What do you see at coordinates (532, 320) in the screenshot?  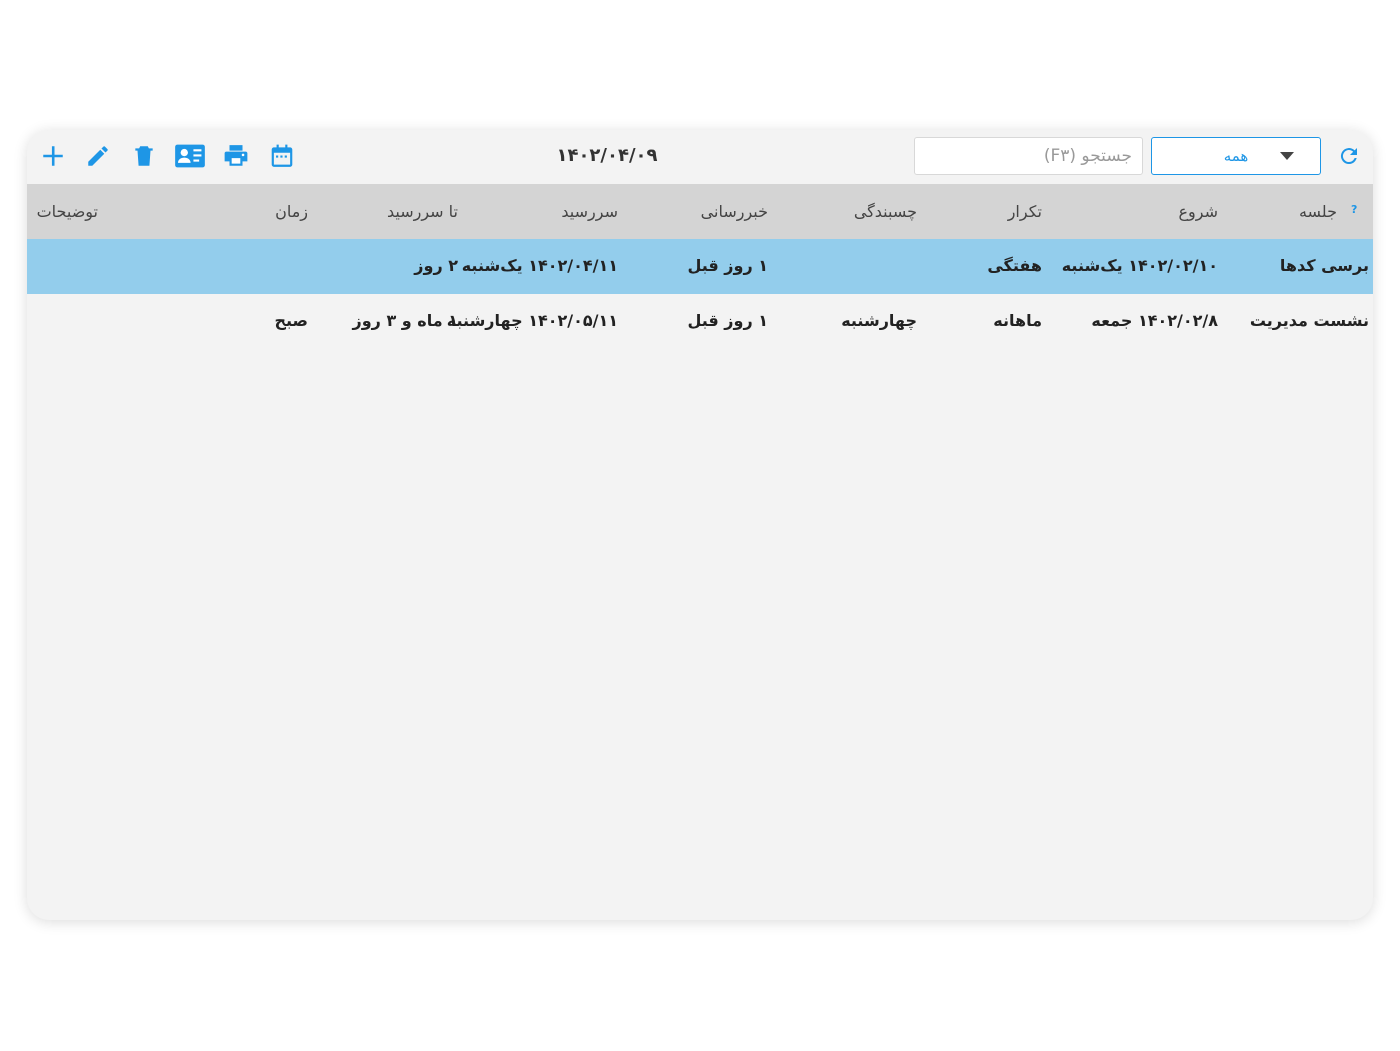 I see `cell-due: ۱۴۰۲/۰۵/۱۱ چهارشنبه` at bounding box center [532, 320].